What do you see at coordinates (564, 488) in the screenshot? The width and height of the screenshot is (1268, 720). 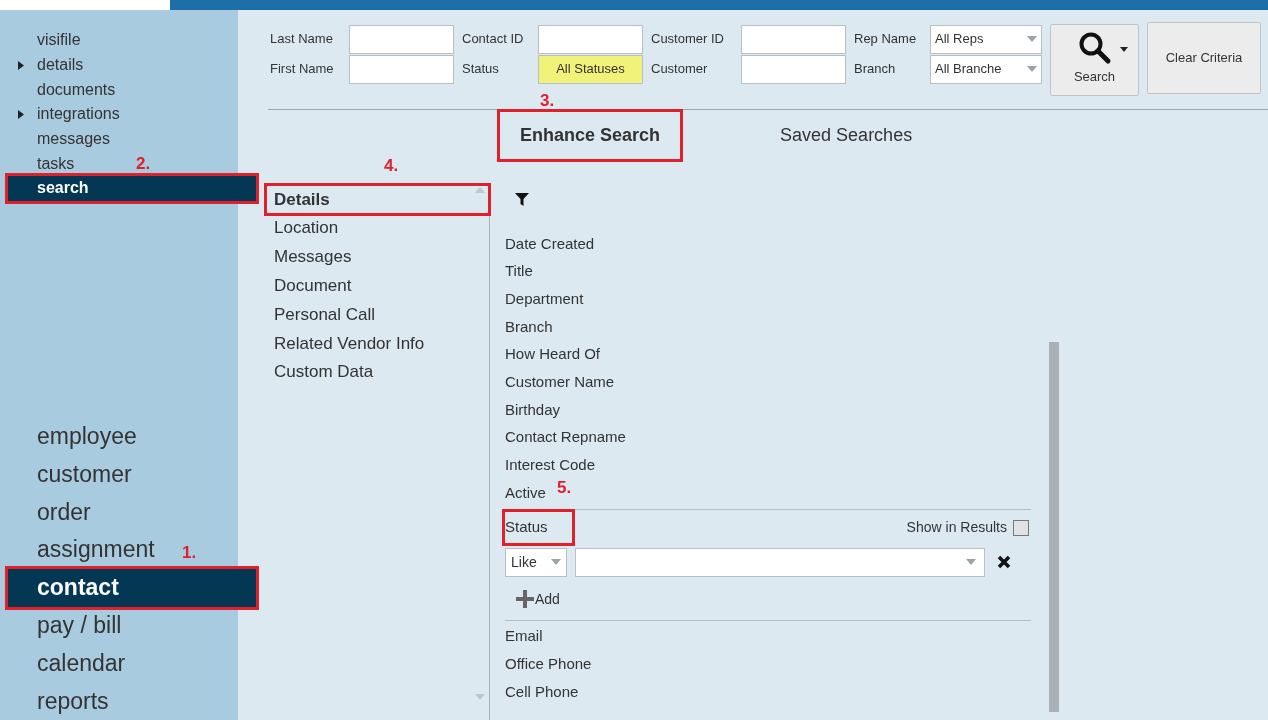 I see `step-number: 5.` at bounding box center [564, 488].